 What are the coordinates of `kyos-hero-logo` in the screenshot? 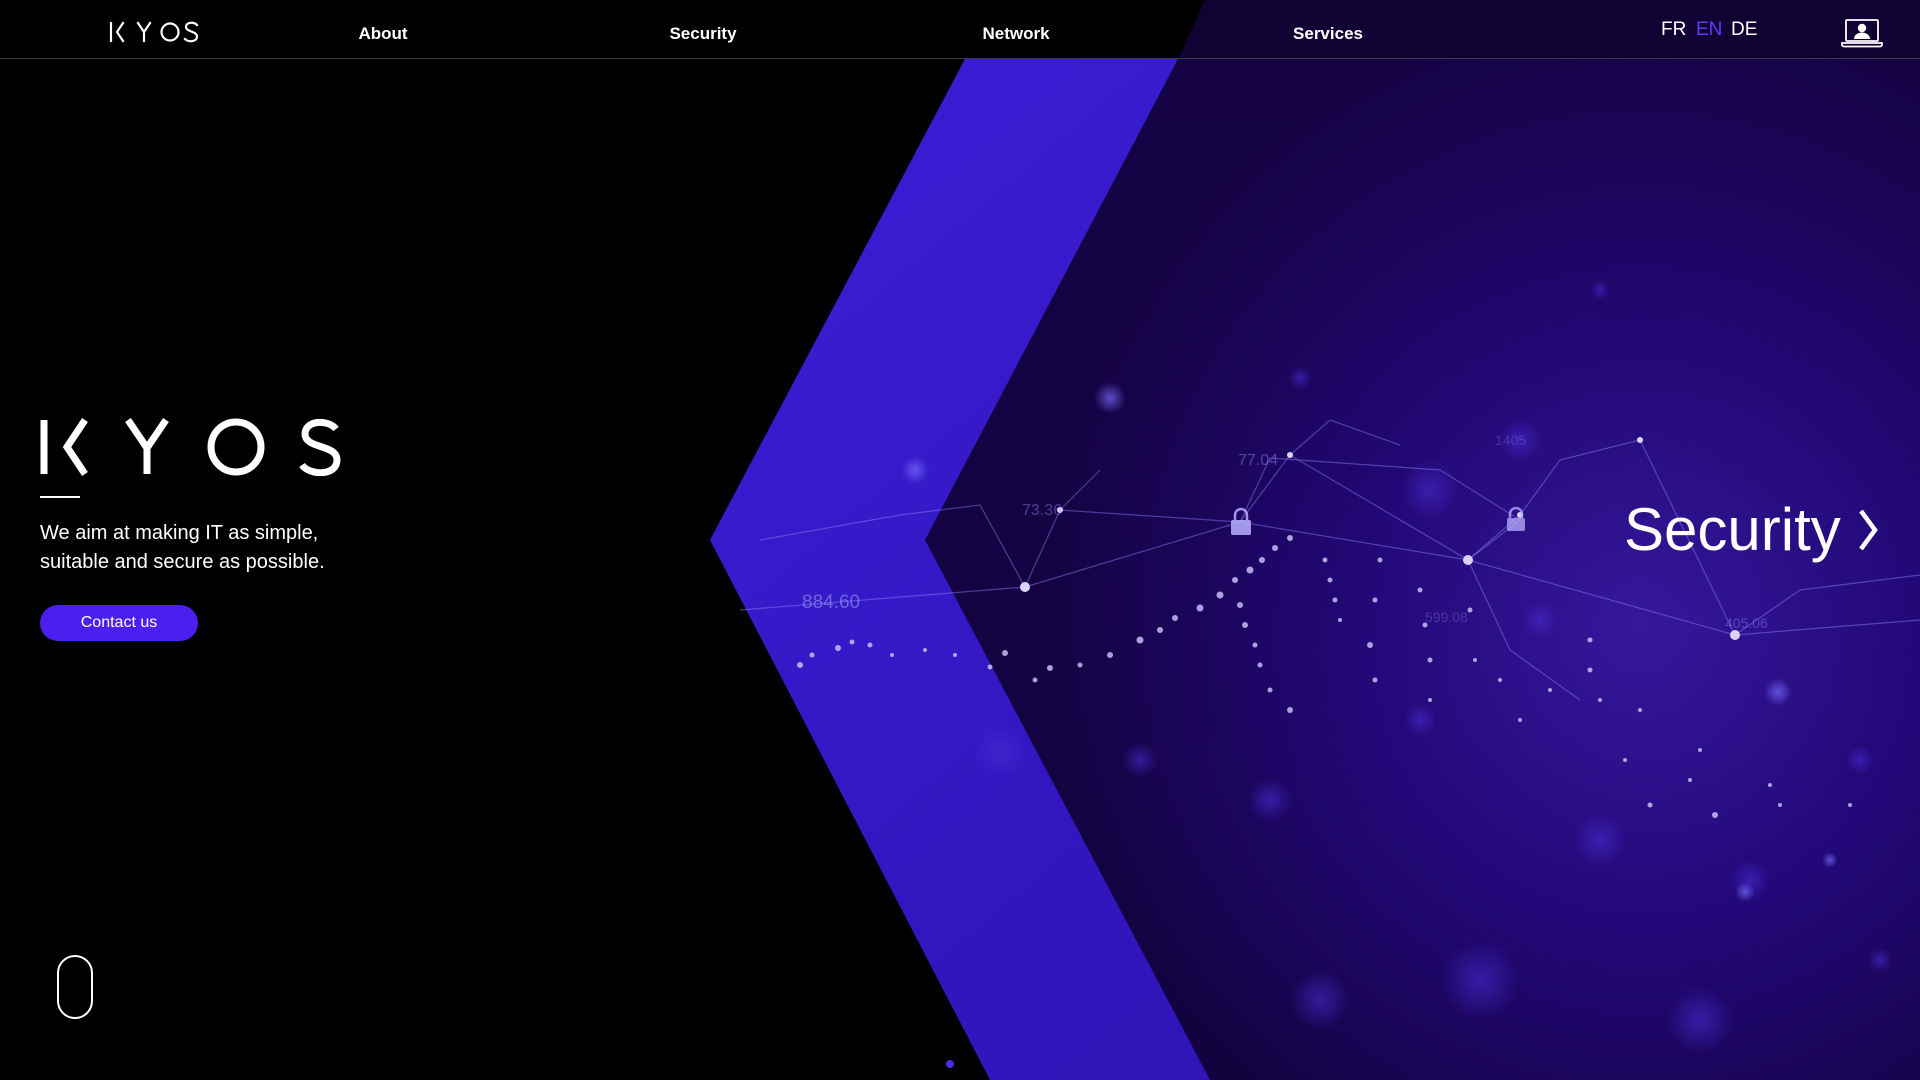 It's located at (190, 447).